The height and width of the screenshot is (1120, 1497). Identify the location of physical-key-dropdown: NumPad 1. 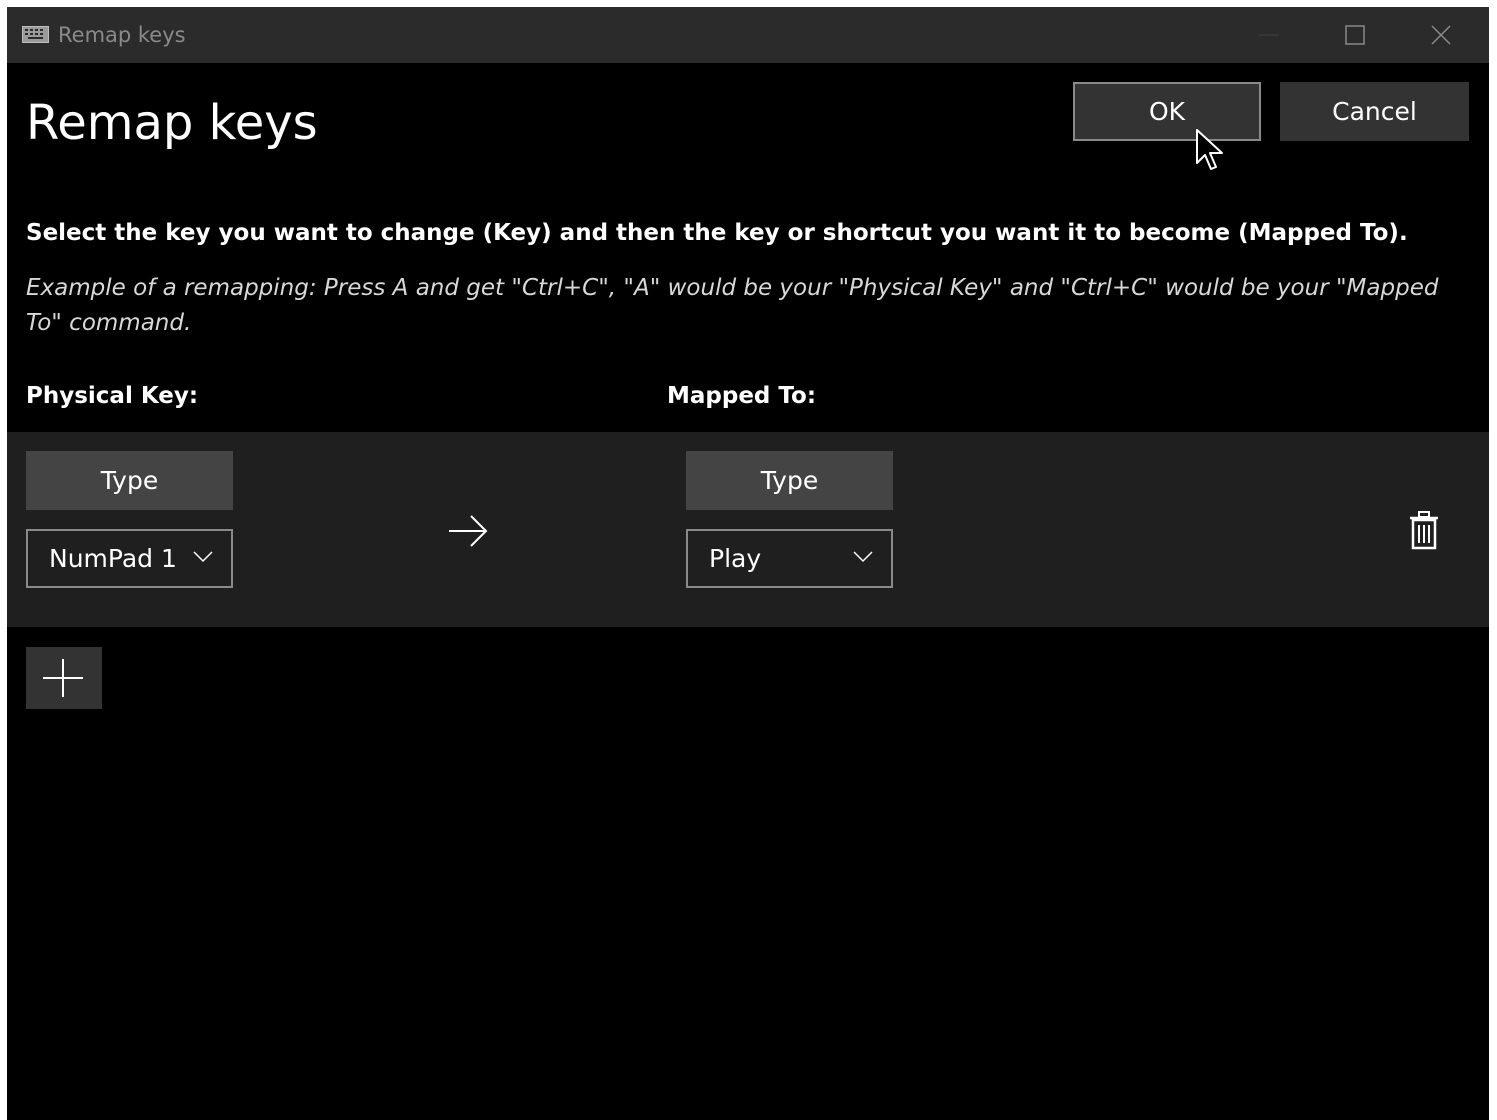
(129, 558).